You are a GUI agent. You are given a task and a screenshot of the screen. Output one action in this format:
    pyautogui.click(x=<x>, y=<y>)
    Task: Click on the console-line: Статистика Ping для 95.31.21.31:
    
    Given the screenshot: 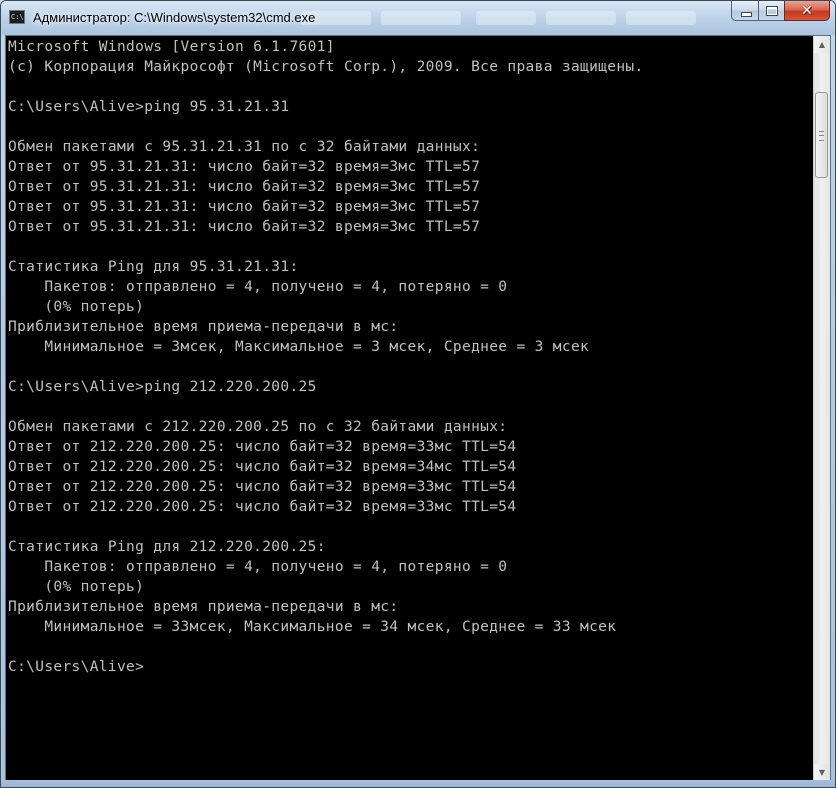 What is the action you would take?
    pyautogui.click(x=153, y=267)
    